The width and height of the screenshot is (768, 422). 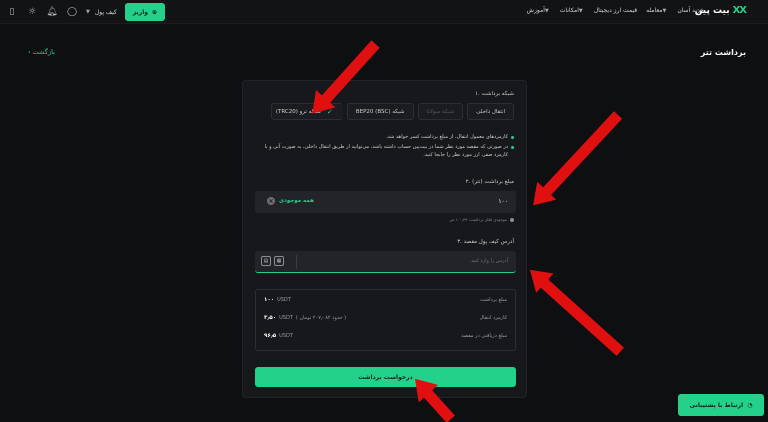 I want to click on value-note: ( حدود ۲۰۷٫۰۸۲ تومان ), so click(x=321, y=318).